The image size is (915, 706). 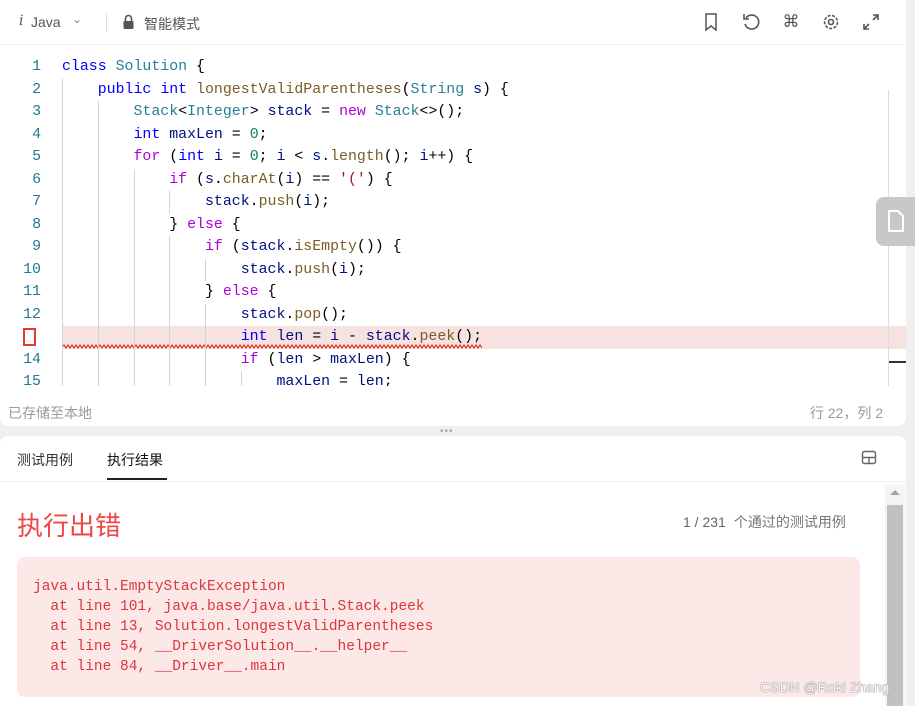 What do you see at coordinates (232, 247) in the screenshot?
I see `code-line: if (stack.isEmpty()) {` at bounding box center [232, 247].